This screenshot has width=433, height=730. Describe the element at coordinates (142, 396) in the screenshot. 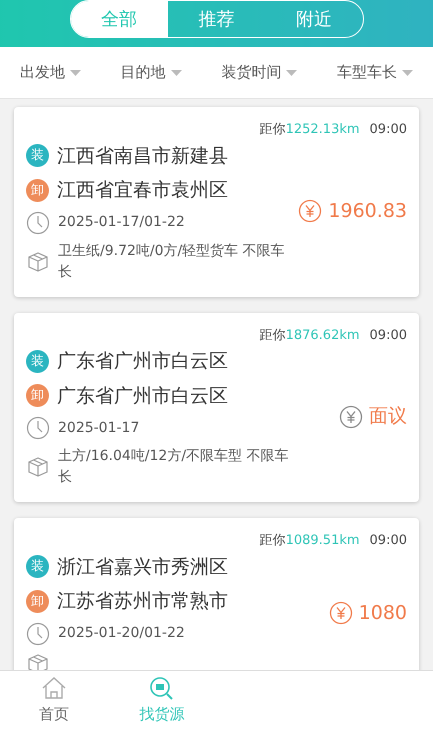

I see `unload-address: 广东省广州市白云区` at that location.